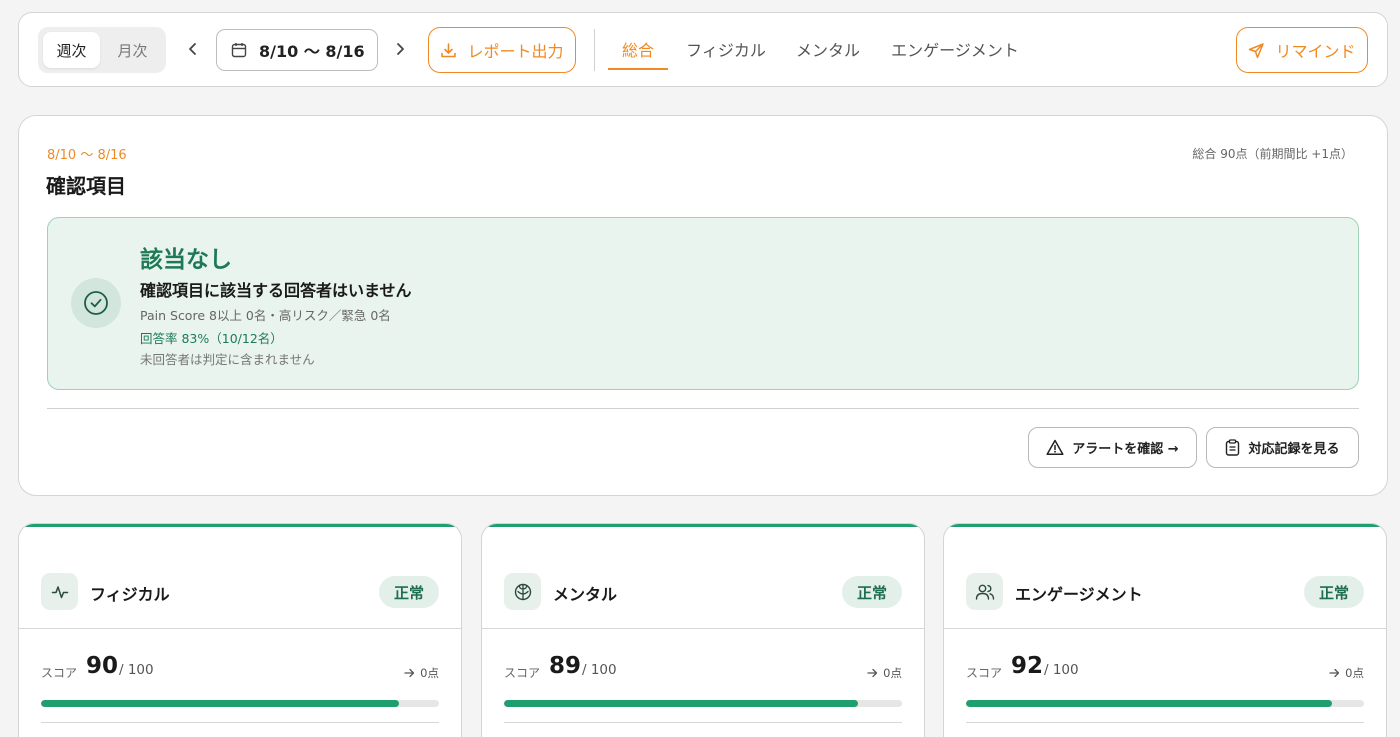  Describe the element at coordinates (594, 50) in the screenshot. I see `toolbar-divider` at that location.